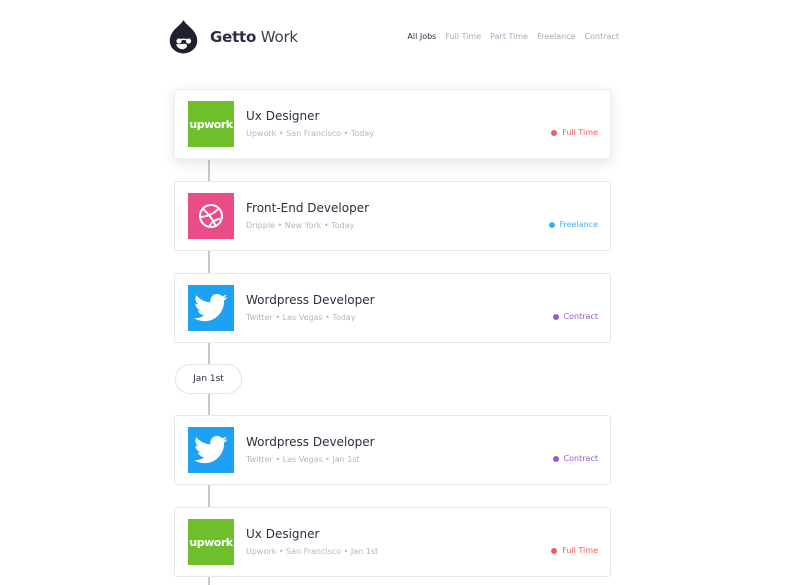 This screenshot has width=787, height=585. I want to click on dribbble-ball-icon, so click(211, 216).